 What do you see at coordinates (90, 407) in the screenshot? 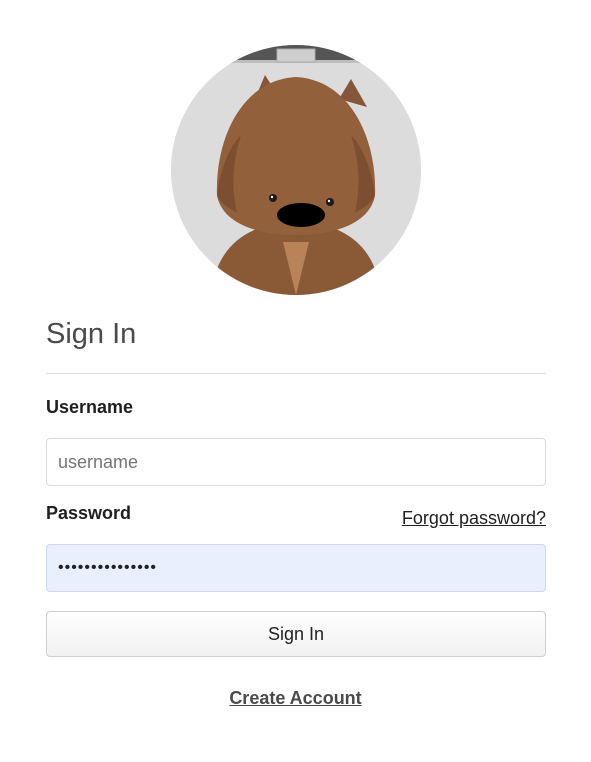
I see `username-label: Username` at bounding box center [90, 407].